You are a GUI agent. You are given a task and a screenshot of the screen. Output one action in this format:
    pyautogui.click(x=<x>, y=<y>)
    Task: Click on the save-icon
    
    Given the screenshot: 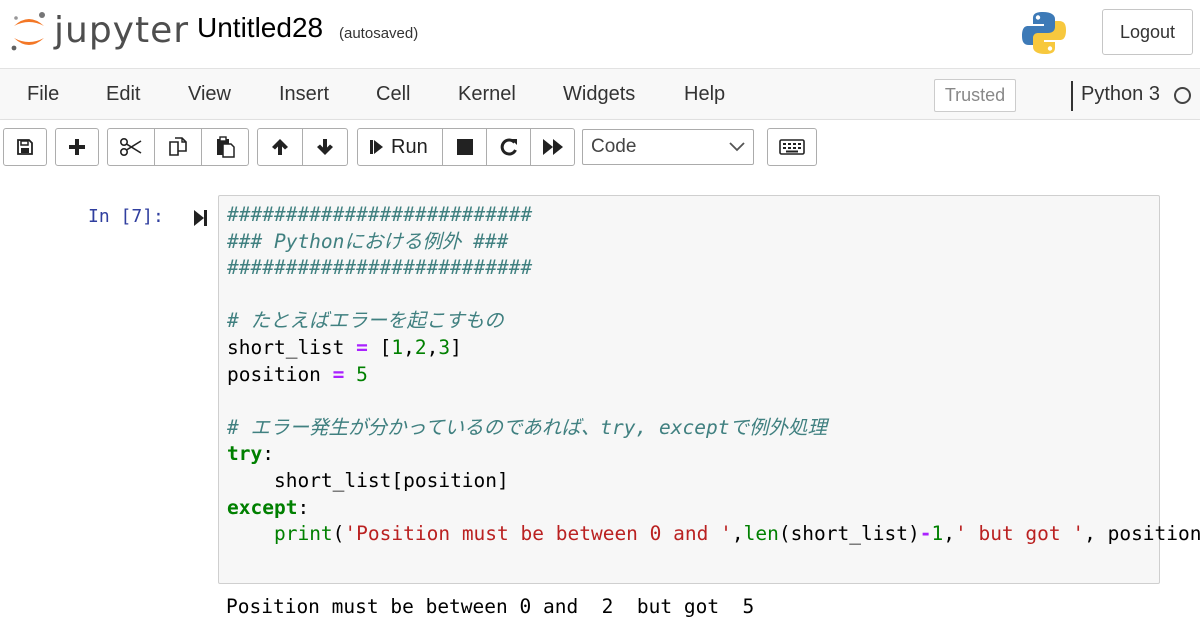 What is the action you would take?
    pyautogui.click(x=25, y=147)
    